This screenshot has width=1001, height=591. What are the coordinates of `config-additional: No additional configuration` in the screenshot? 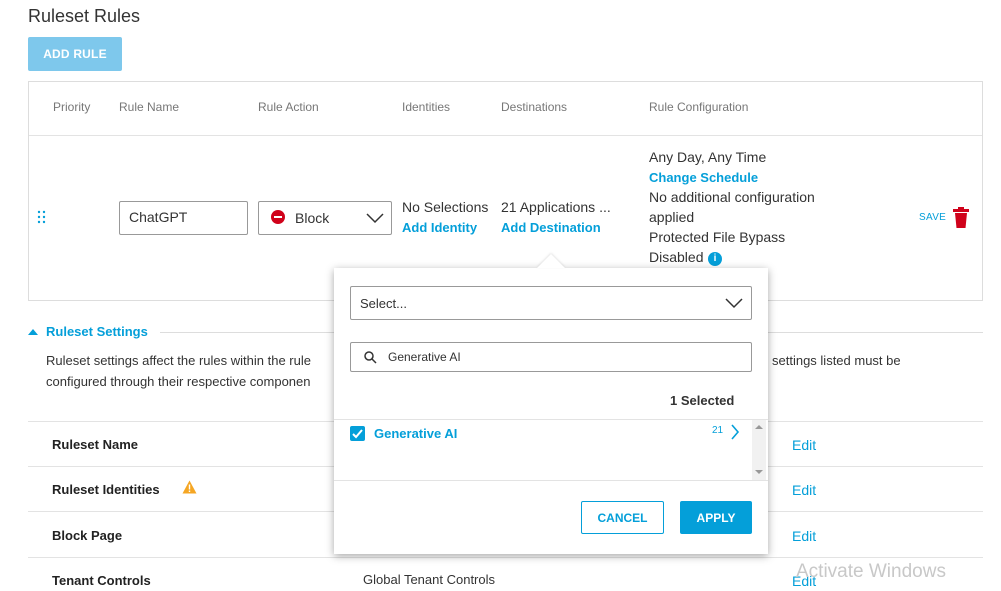 It's located at (732, 197).